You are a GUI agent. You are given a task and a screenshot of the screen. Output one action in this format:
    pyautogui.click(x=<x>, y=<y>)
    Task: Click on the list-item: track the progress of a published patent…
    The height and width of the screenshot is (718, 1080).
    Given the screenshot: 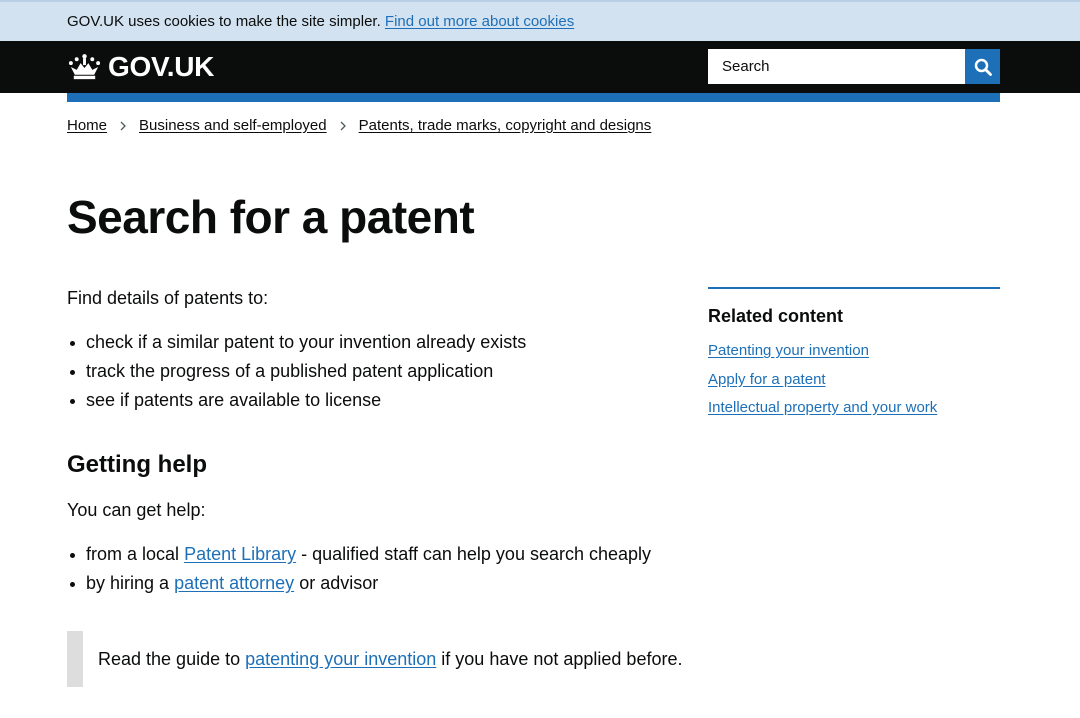 What is the action you would take?
    pyautogui.click(x=377, y=371)
    